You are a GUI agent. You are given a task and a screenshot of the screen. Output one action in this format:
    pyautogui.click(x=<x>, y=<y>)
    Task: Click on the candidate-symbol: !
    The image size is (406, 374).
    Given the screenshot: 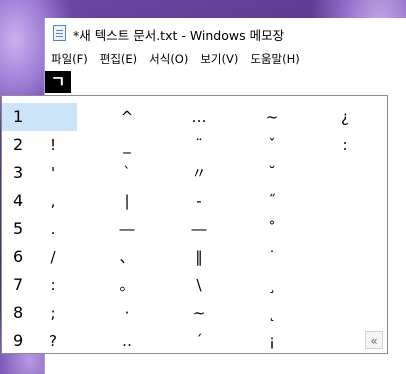 What is the action you would take?
    pyautogui.click(x=53, y=145)
    